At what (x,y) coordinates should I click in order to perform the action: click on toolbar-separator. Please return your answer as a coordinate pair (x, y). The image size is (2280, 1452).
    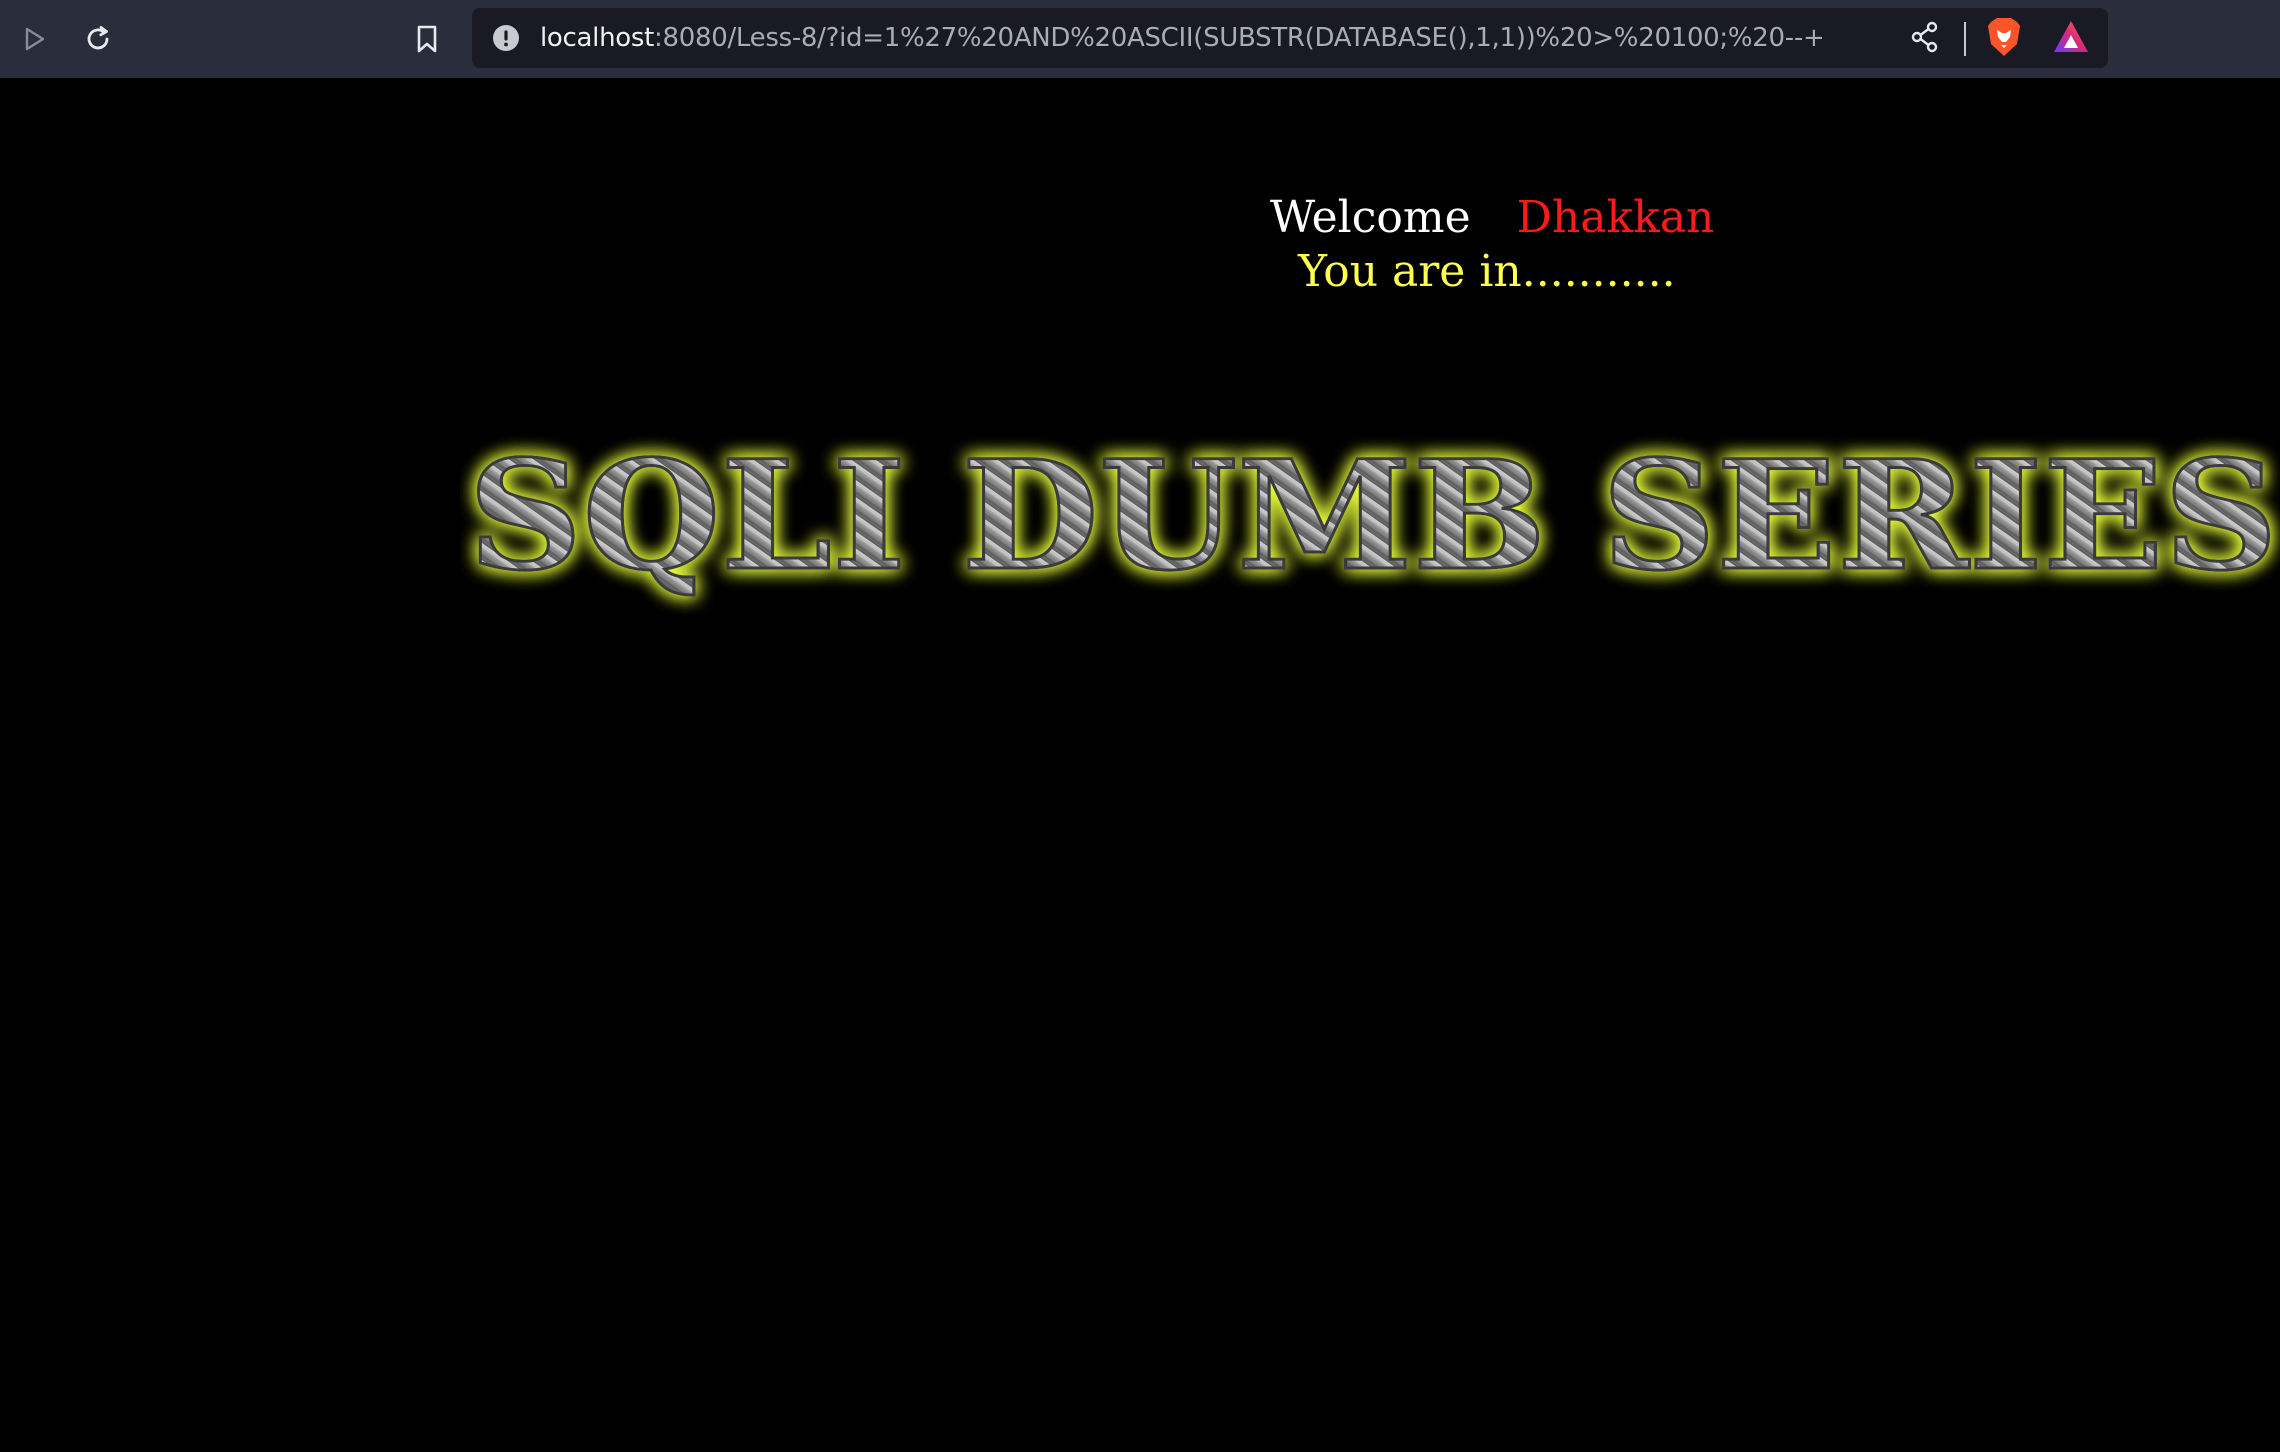
    Looking at the image, I should click on (1965, 39).